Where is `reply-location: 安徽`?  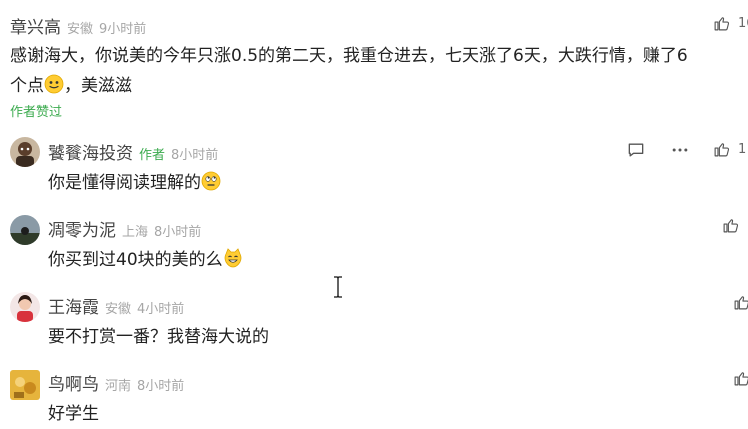
reply-location: 安徽 is located at coordinates (118, 309).